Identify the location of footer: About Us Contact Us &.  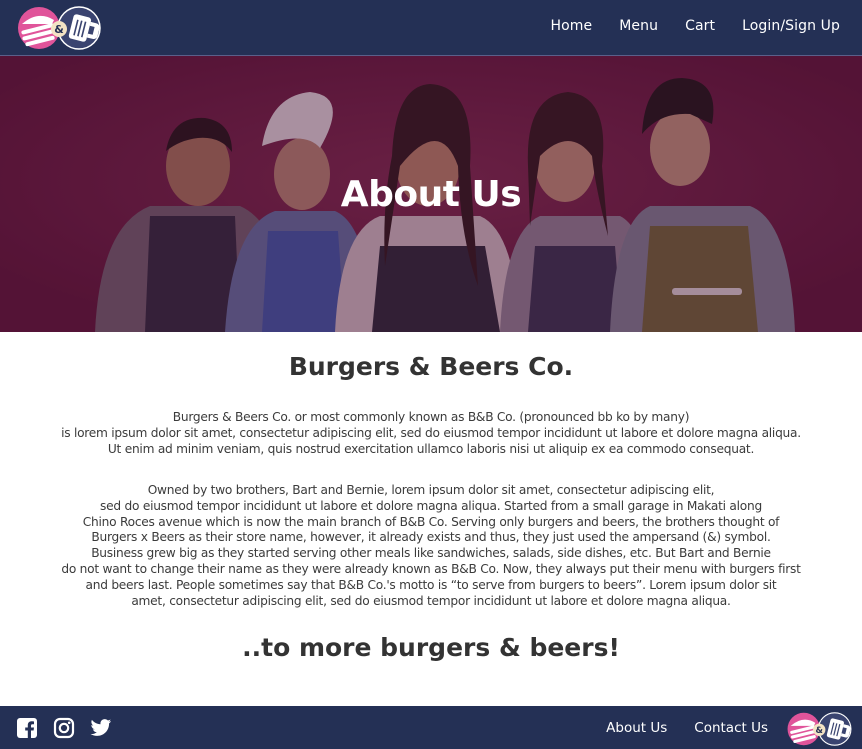
(431, 727).